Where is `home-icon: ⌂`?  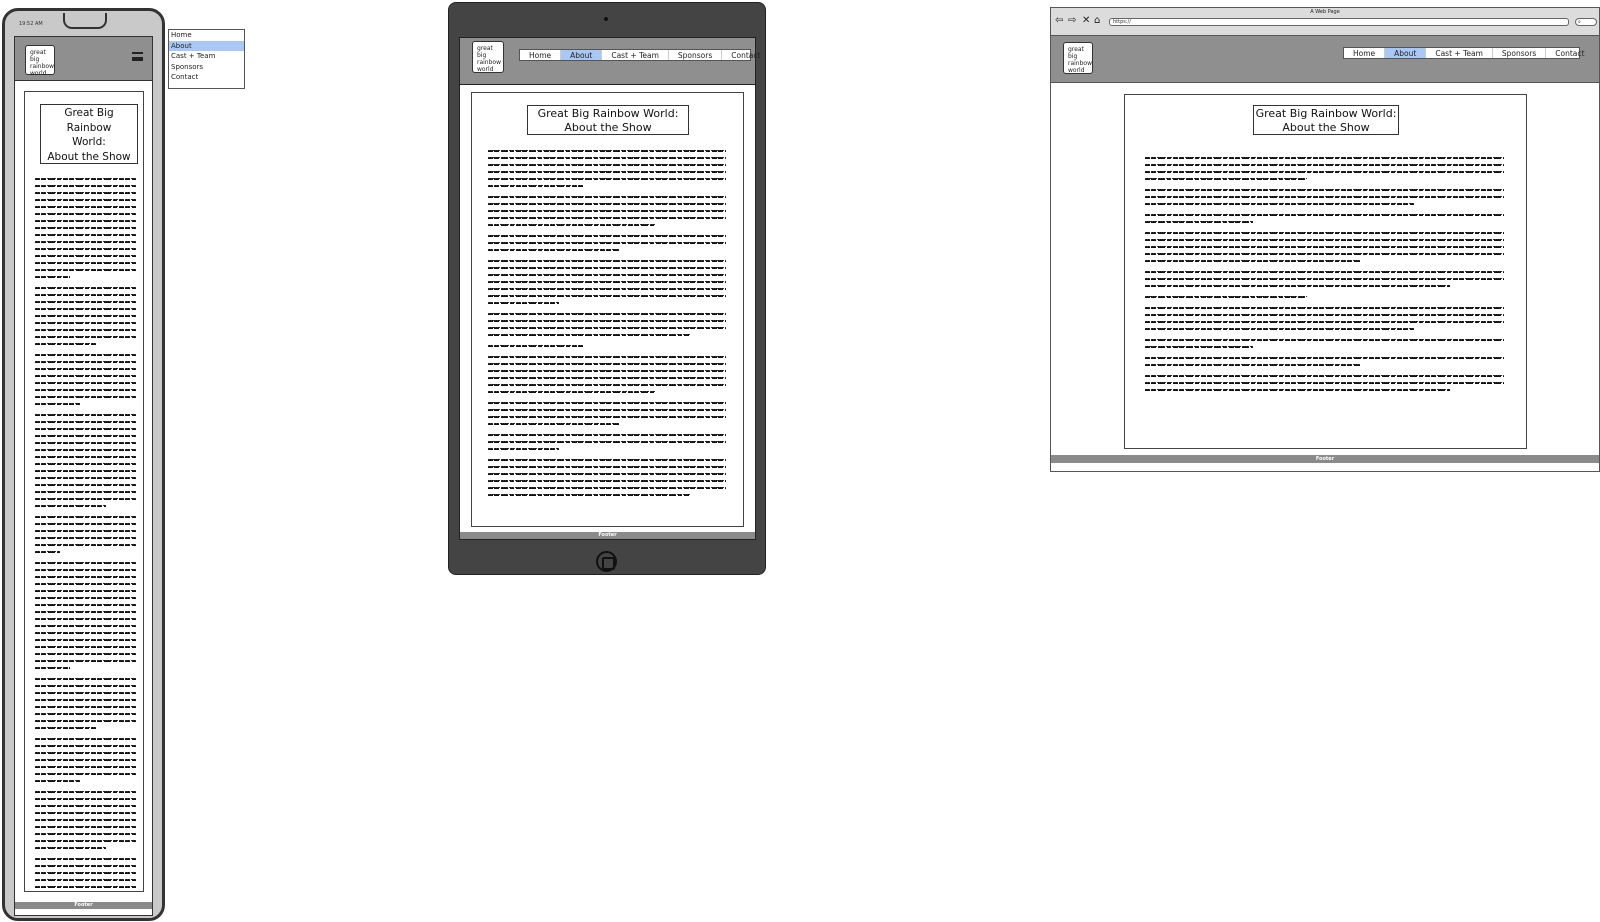
home-icon: ⌂ is located at coordinates (1097, 21).